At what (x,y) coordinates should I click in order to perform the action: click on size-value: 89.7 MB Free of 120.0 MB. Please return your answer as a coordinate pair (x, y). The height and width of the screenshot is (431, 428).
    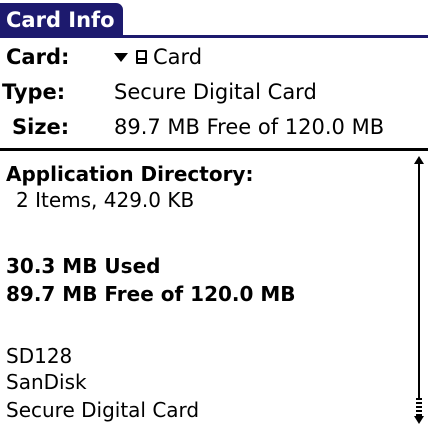
    Looking at the image, I should click on (249, 127).